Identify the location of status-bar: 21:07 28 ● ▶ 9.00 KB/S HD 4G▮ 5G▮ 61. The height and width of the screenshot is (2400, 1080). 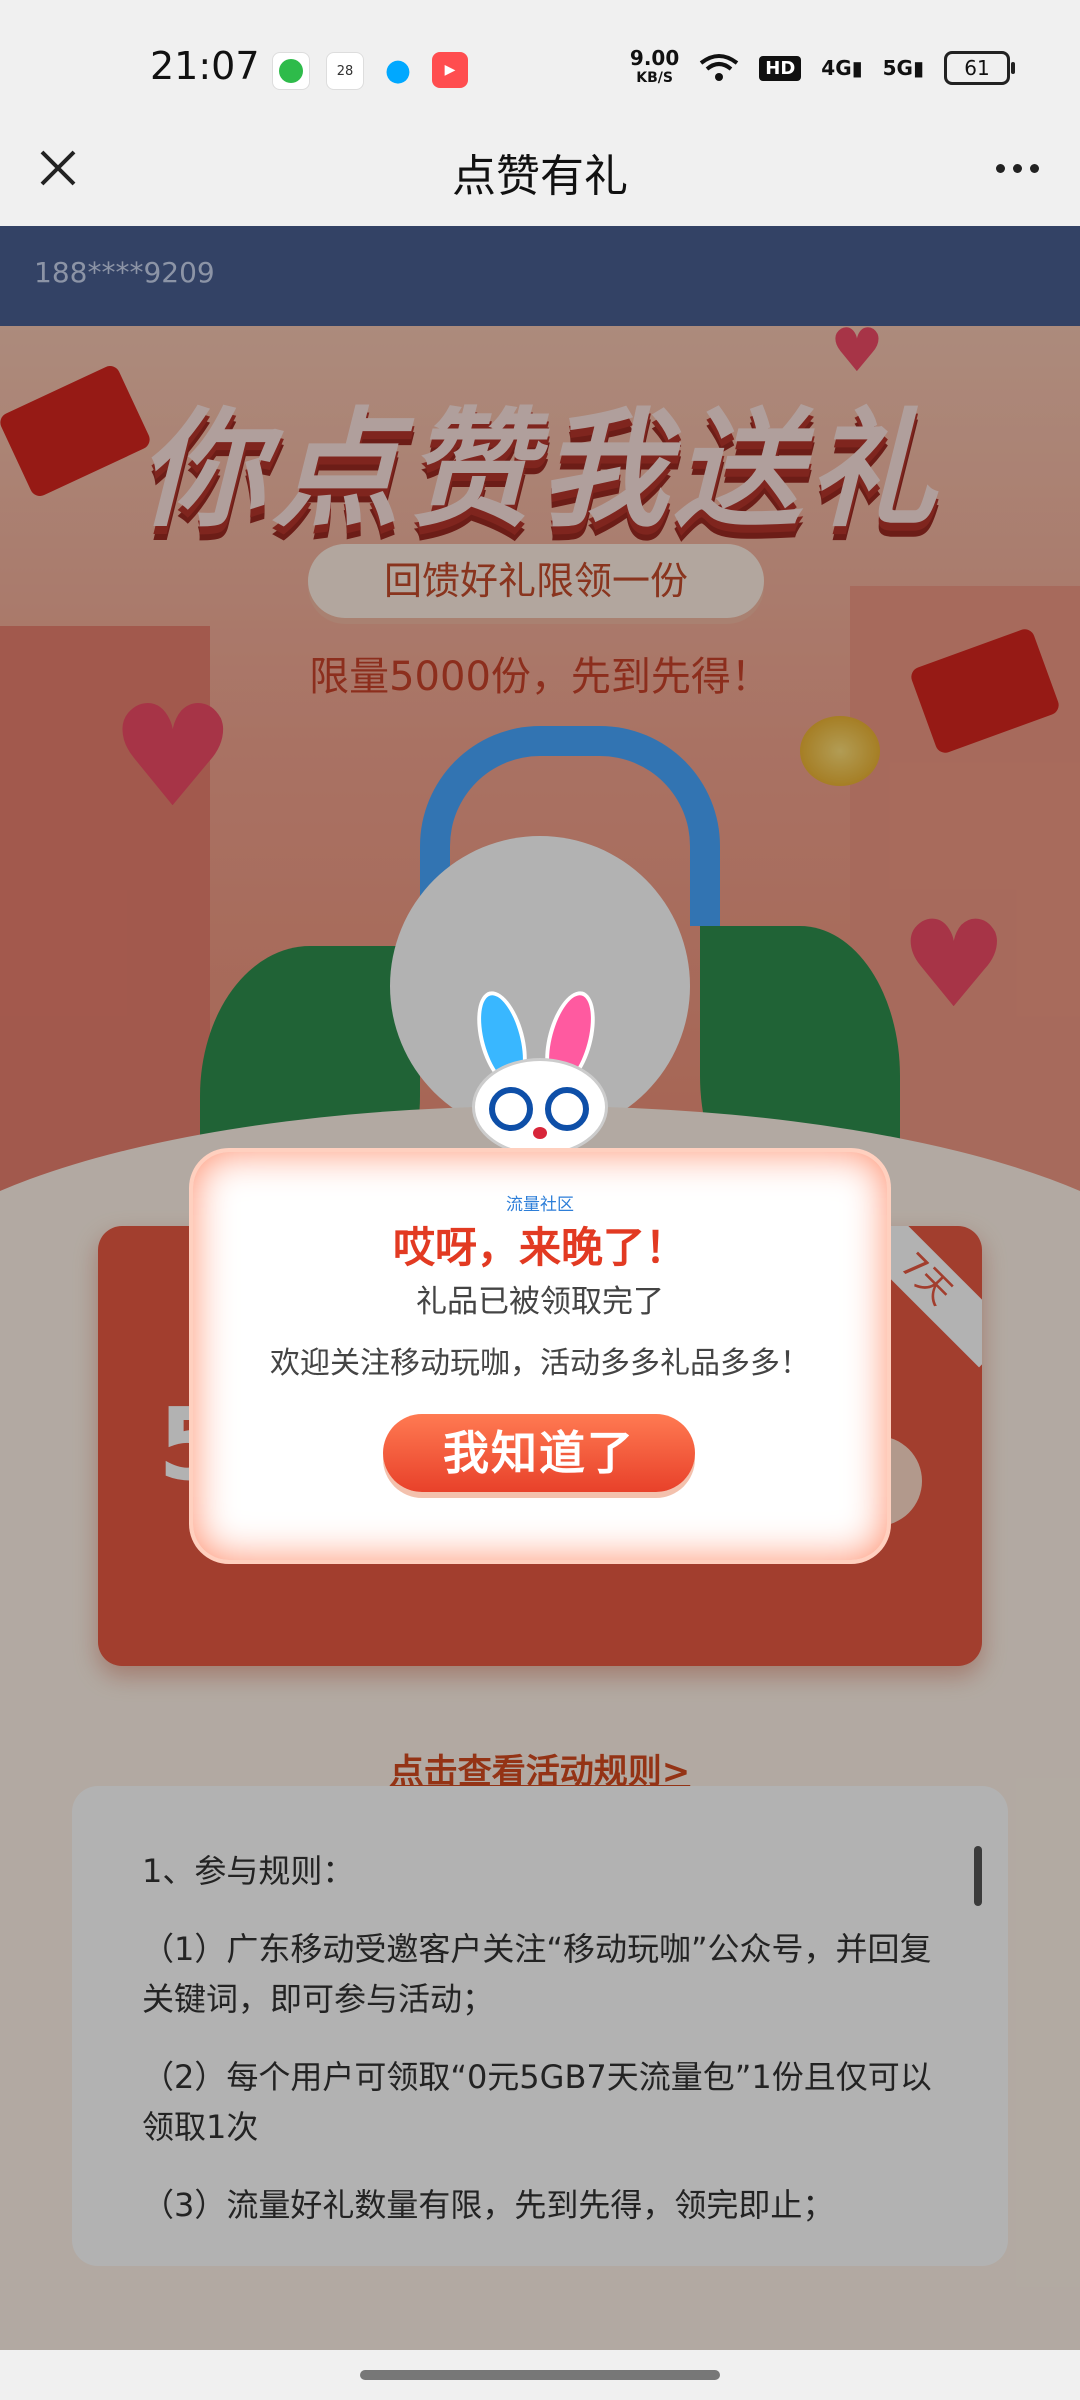
(540, 55).